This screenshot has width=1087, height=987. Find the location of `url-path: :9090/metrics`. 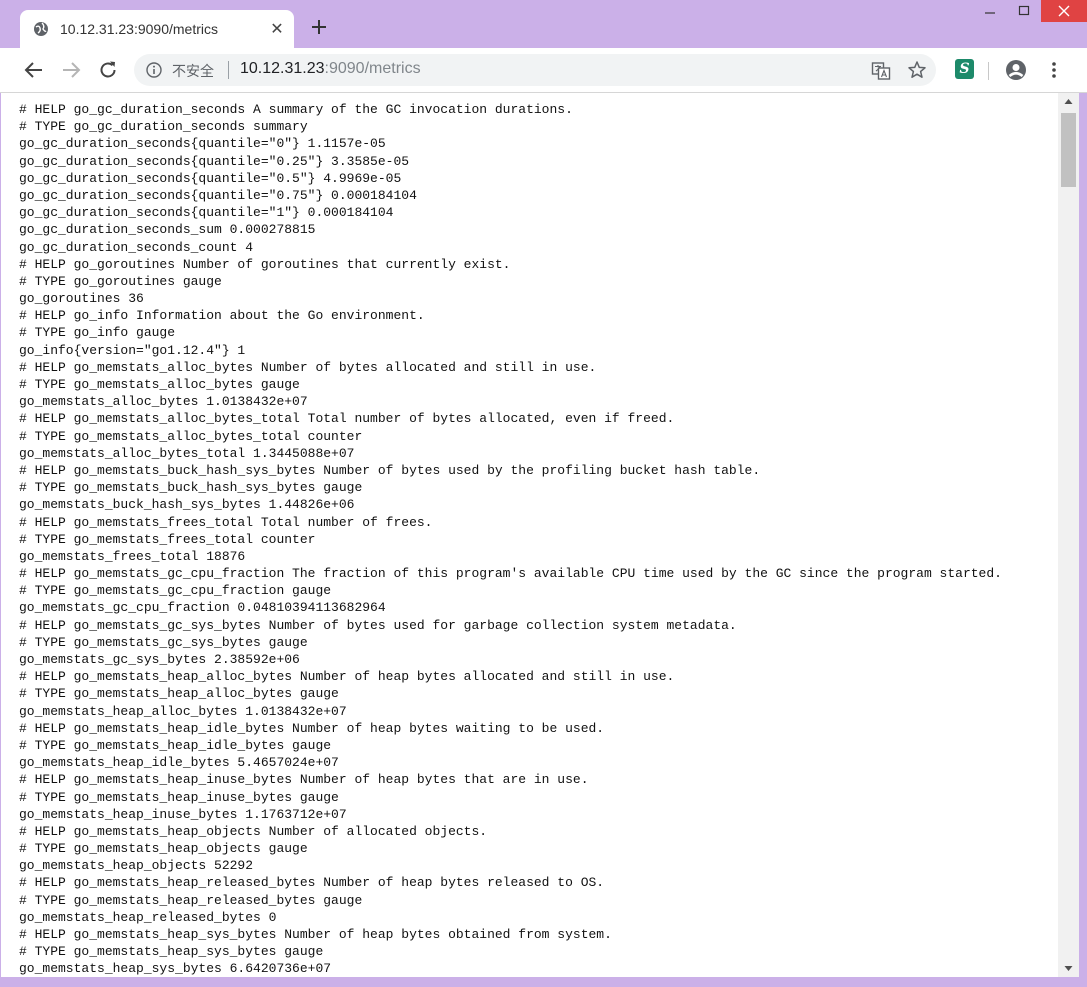

url-path: :9090/metrics is located at coordinates (372, 68).